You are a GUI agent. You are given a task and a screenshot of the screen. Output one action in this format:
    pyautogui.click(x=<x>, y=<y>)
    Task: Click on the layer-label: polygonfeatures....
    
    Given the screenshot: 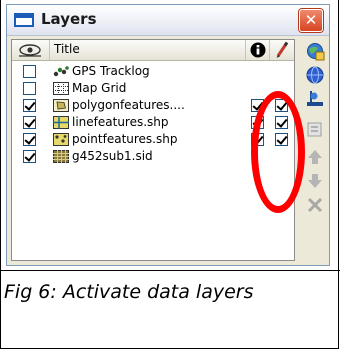 What is the action you would take?
    pyautogui.click(x=128, y=105)
    